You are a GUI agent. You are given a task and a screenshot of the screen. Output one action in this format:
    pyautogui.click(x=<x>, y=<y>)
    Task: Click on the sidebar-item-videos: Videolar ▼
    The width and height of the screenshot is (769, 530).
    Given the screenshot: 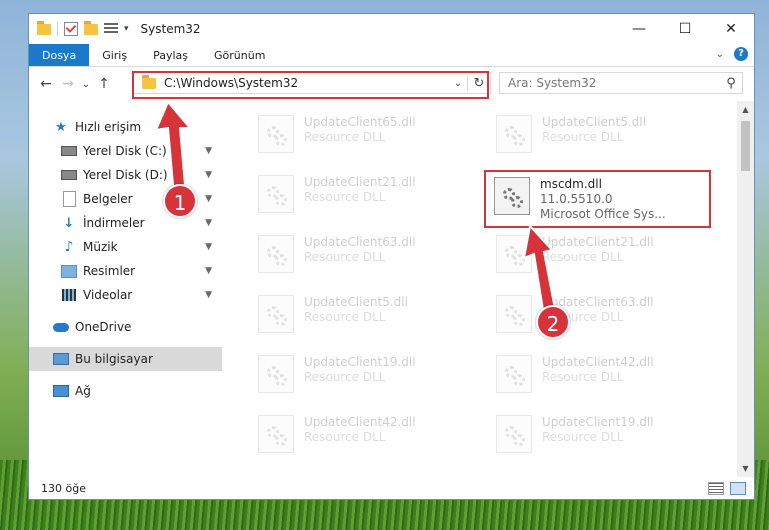 What is the action you would take?
    pyautogui.click(x=125, y=295)
    